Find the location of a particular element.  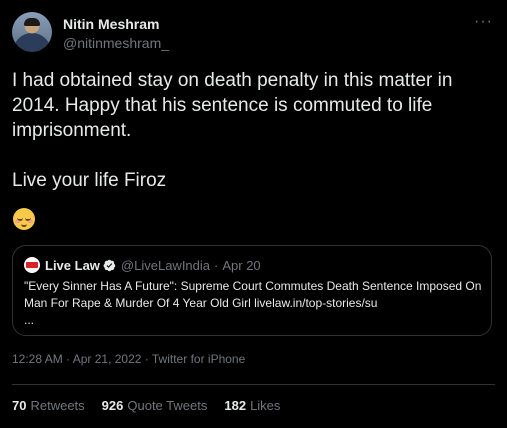

tweet-date: Apr 21, 2022 is located at coordinates (107, 359).